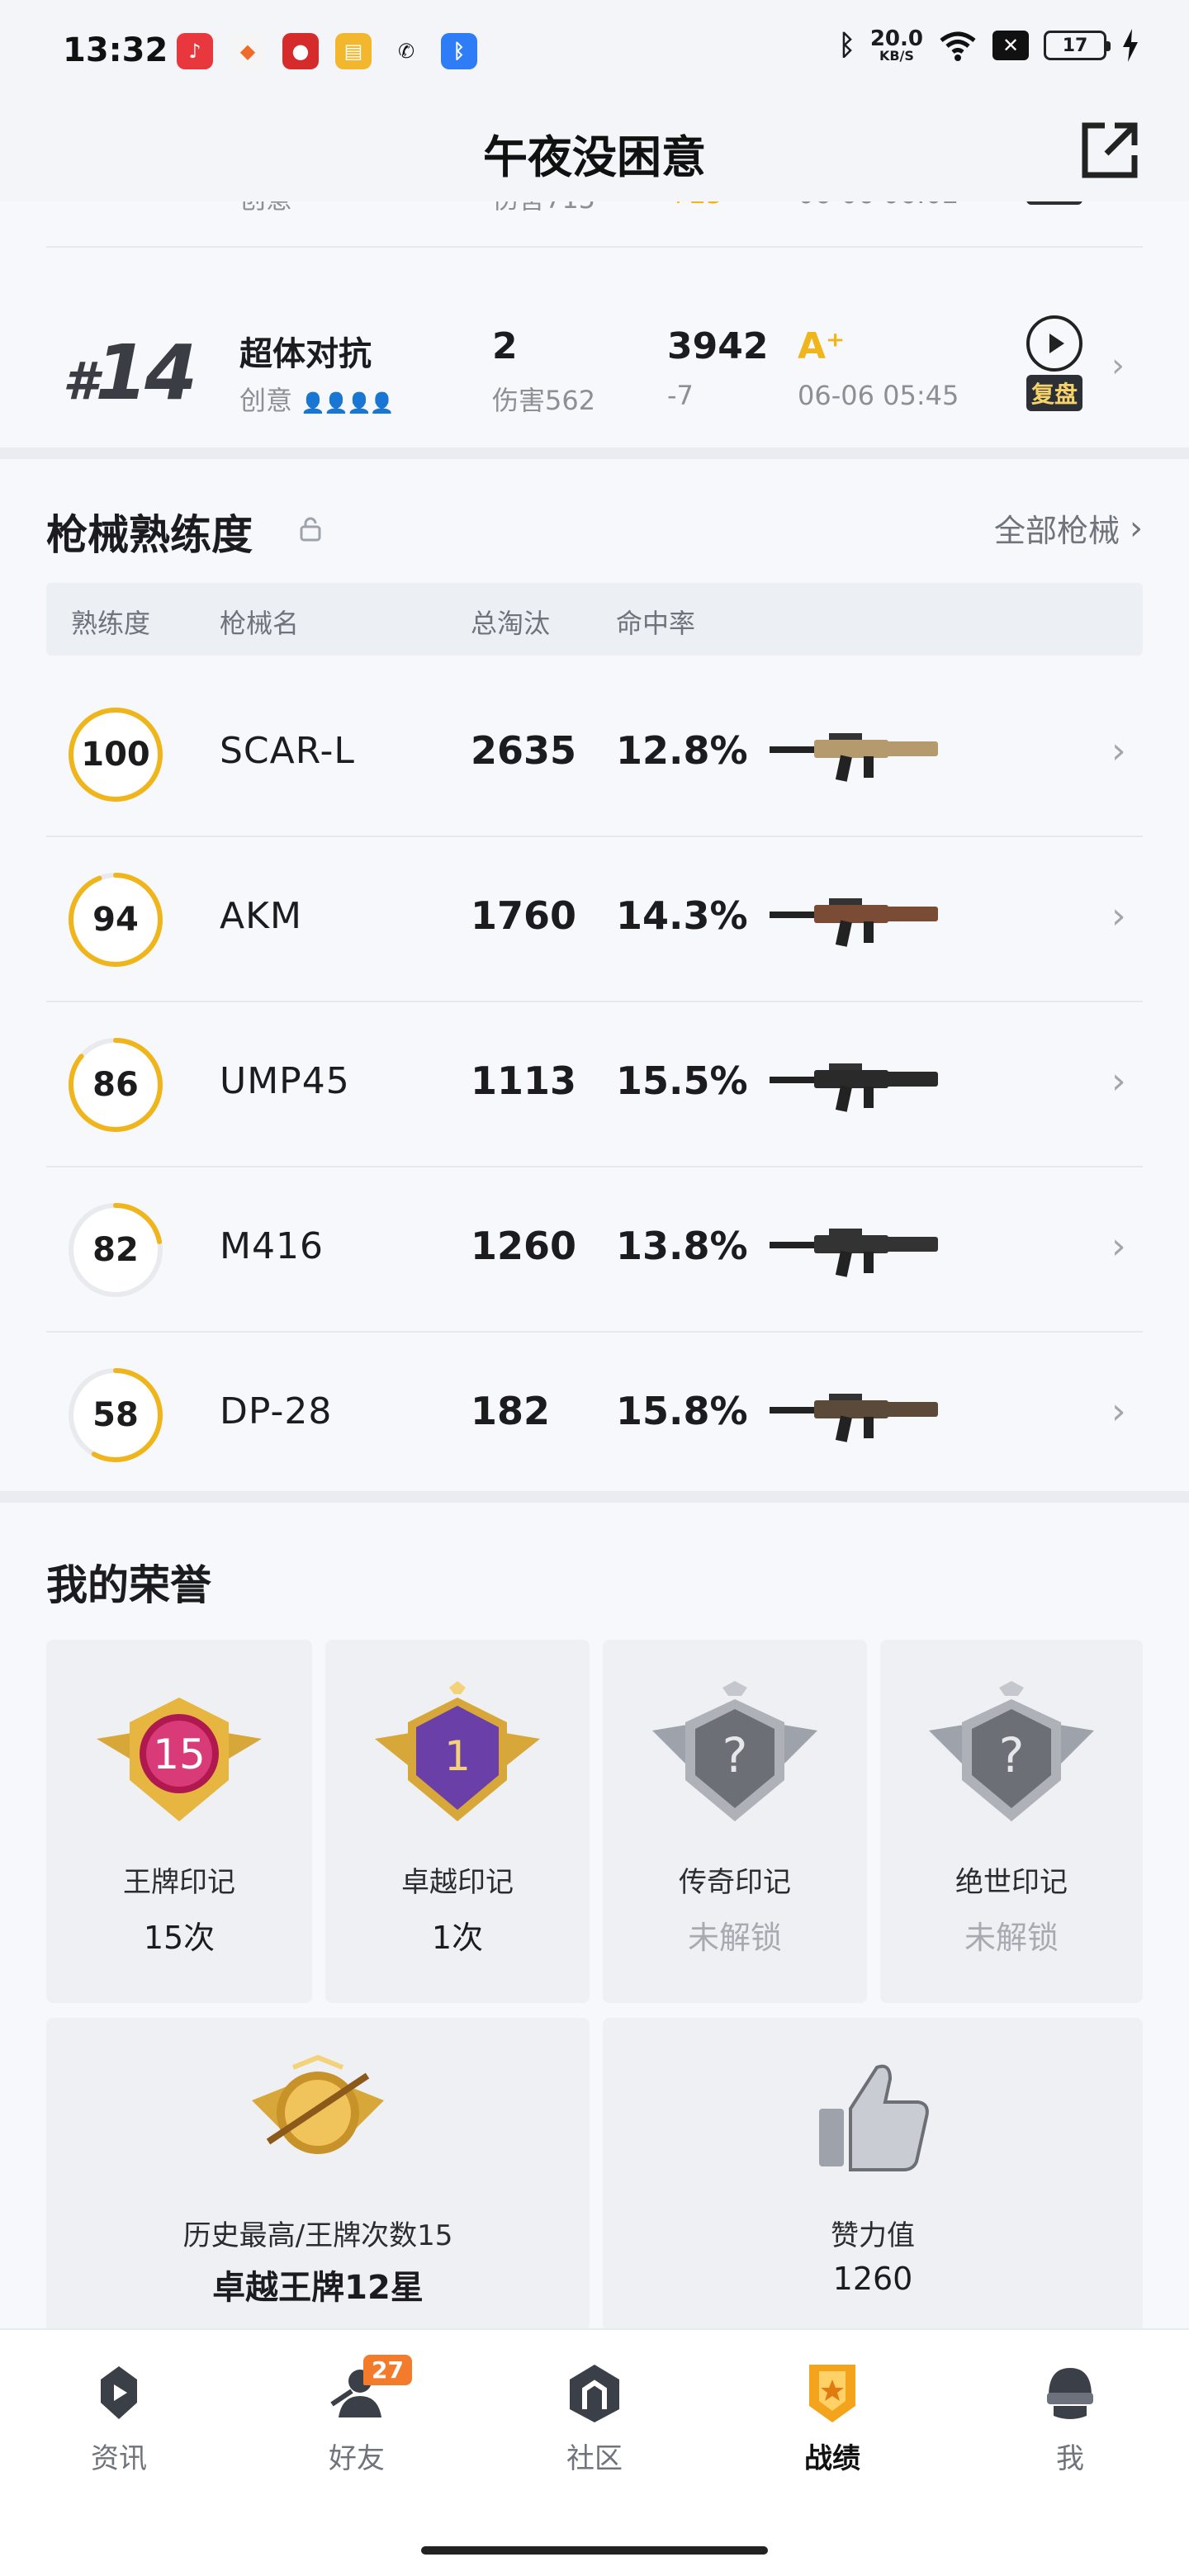  I want to click on svg-text: 1, so click(457, 1756).